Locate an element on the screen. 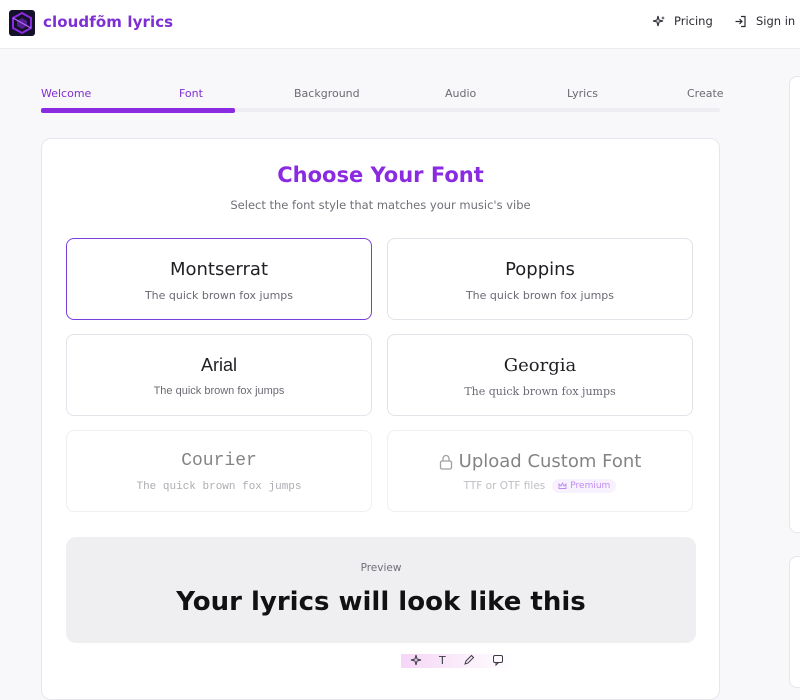 This screenshot has height=700, width=800. upload-subtitle: TTF or OTF files Premium is located at coordinates (540, 486).